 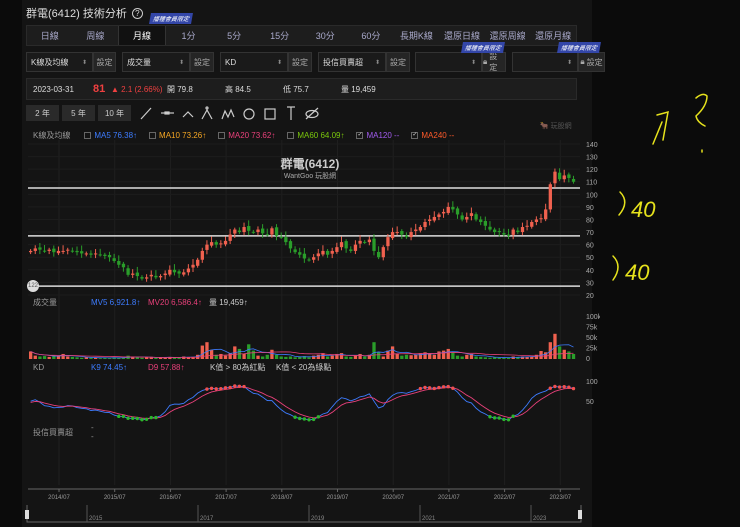 What do you see at coordinates (116, 302) in the screenshot?
I see `mv5: MV5 6,921.8↑` at bounding box center [116, 302].